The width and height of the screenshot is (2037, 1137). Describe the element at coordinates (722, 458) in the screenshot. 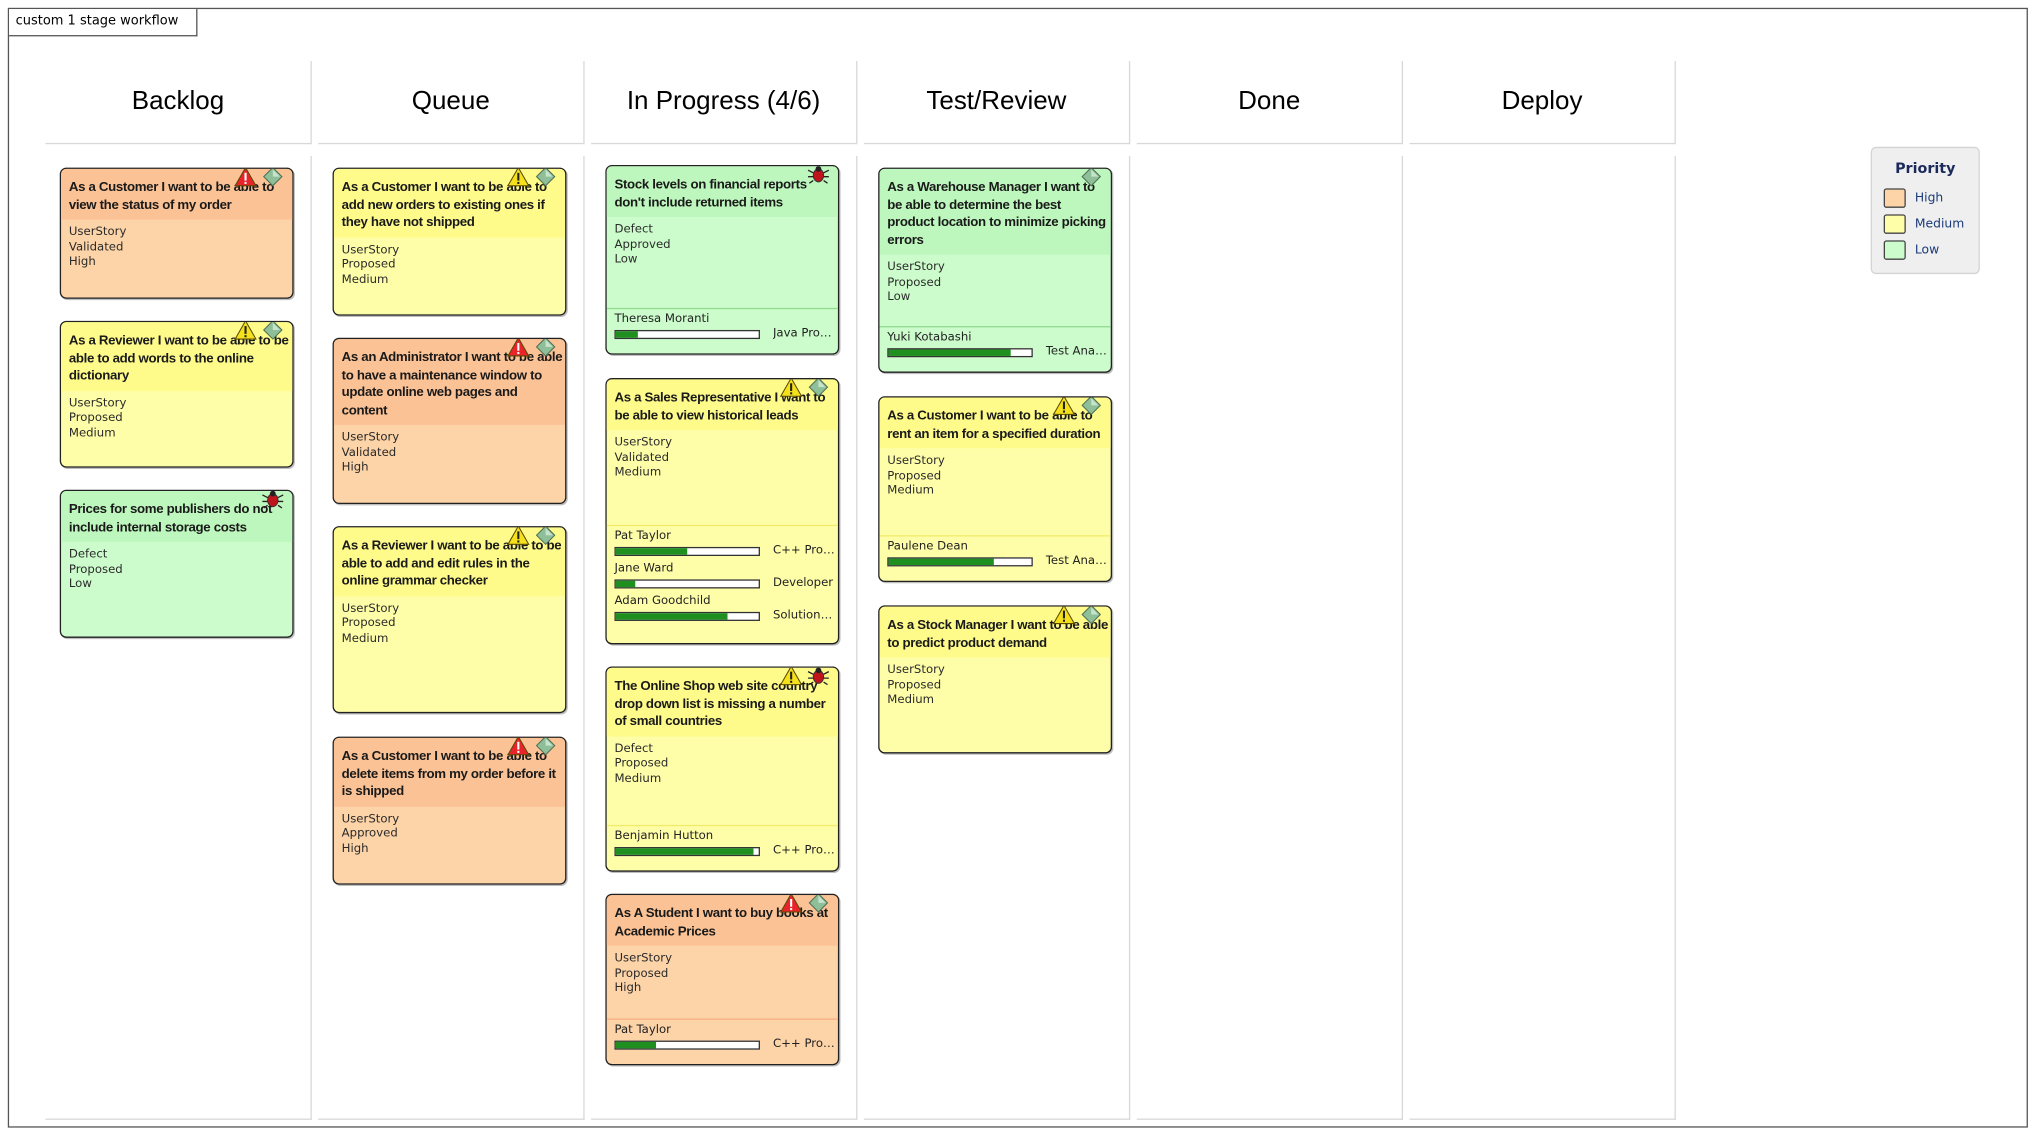

I see `card-meta: UserStory Validated Medium` at that location.